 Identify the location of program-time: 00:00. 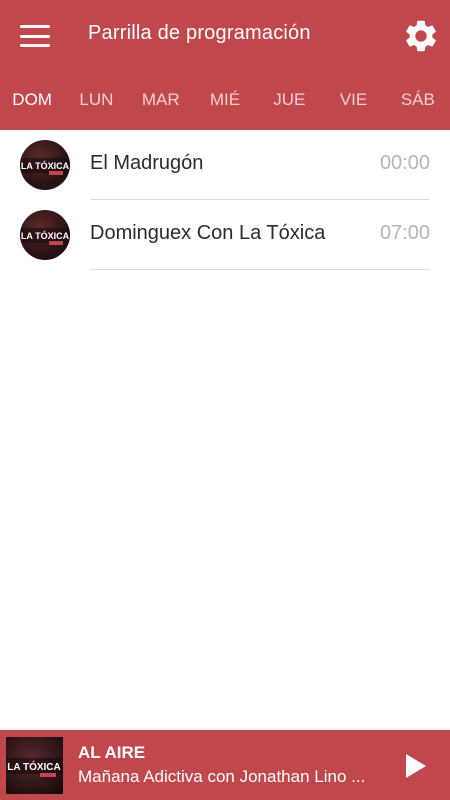
(404, 163).